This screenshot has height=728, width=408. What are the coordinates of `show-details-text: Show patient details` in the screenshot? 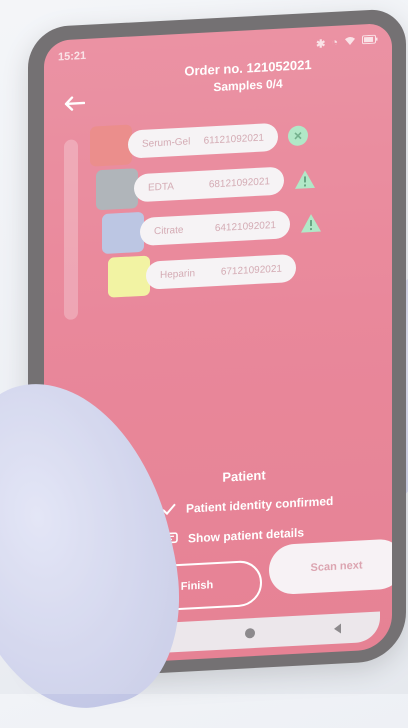 It's located at (246, 535).